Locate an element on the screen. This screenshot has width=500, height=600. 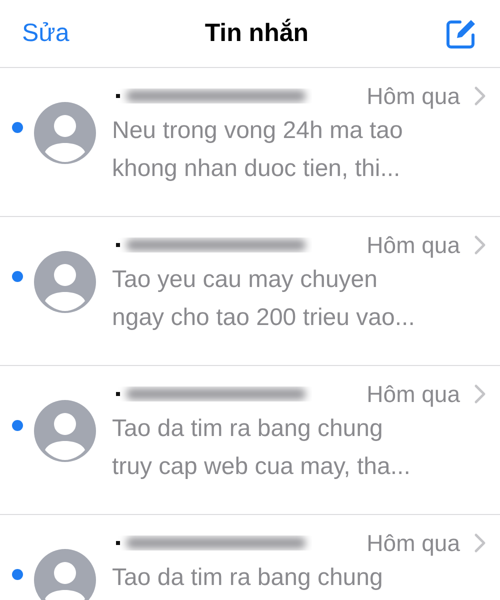
screen-title: Tin nhắn is located at coordinates (256, 33).